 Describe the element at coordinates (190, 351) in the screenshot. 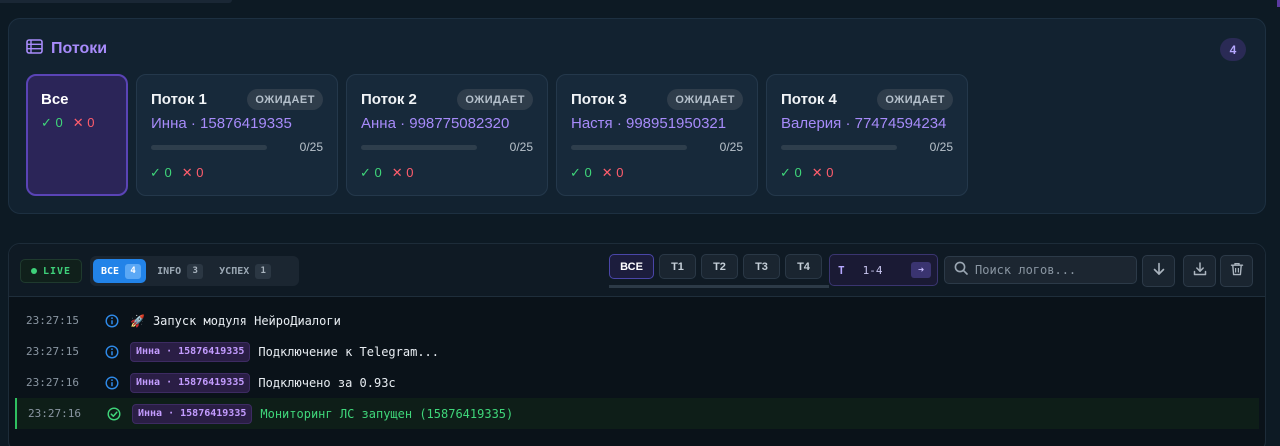

I see `account-tag: Инна · 15876419335` at that location.